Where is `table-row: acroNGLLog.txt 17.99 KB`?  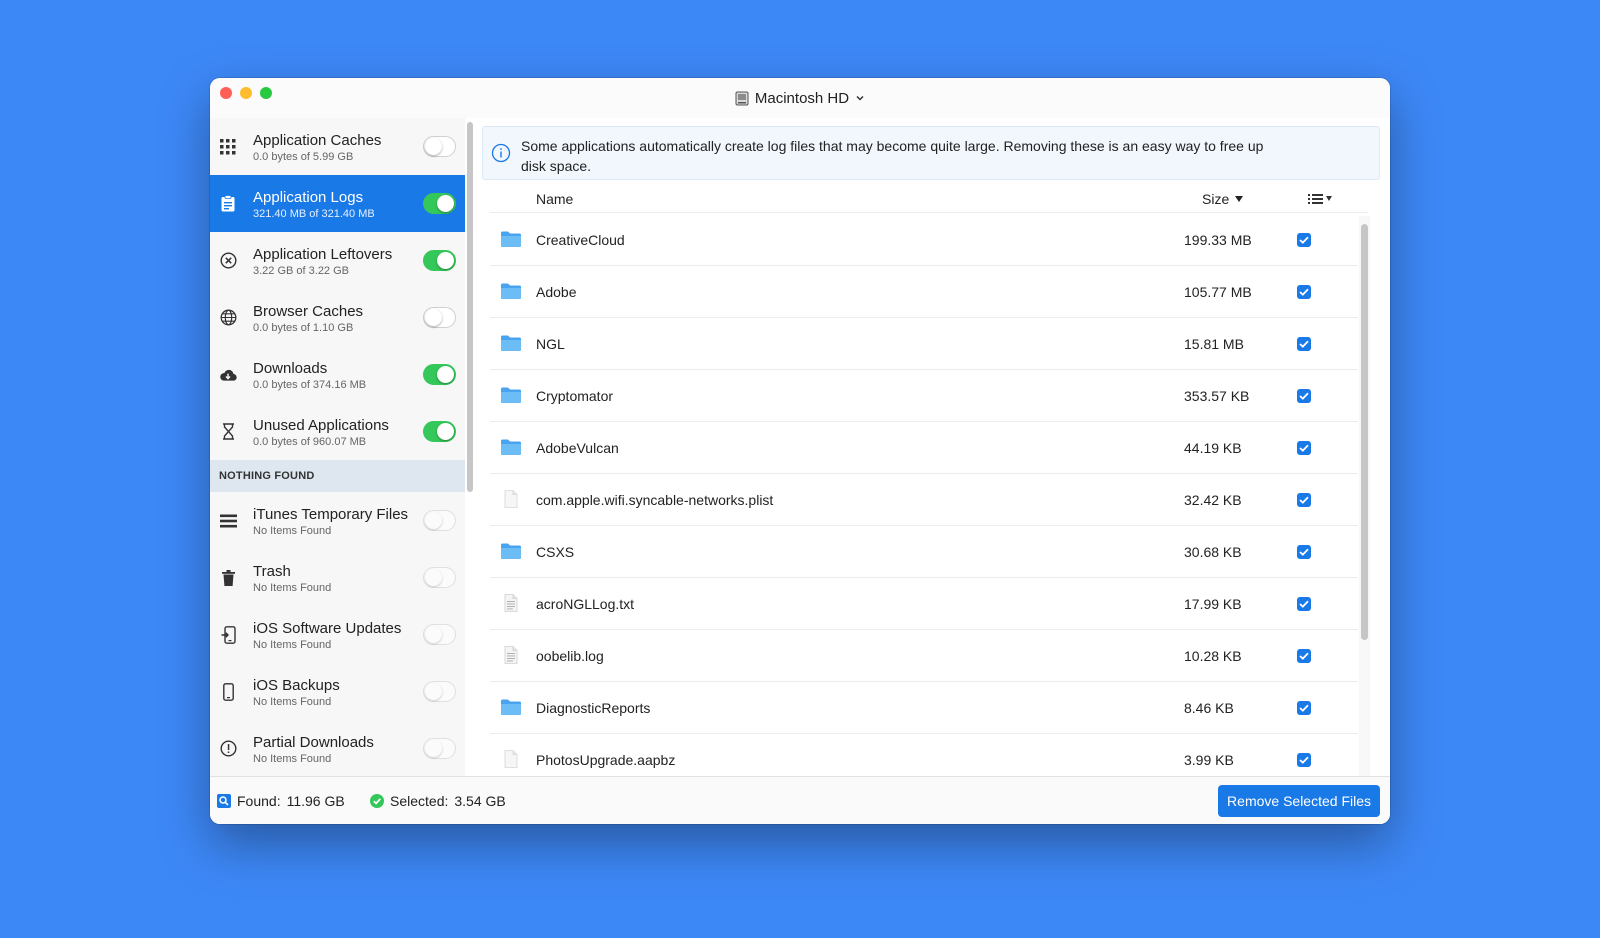 table-row: acroNGLLog.txt 17.99 KB is located at coordinates (924, 604).